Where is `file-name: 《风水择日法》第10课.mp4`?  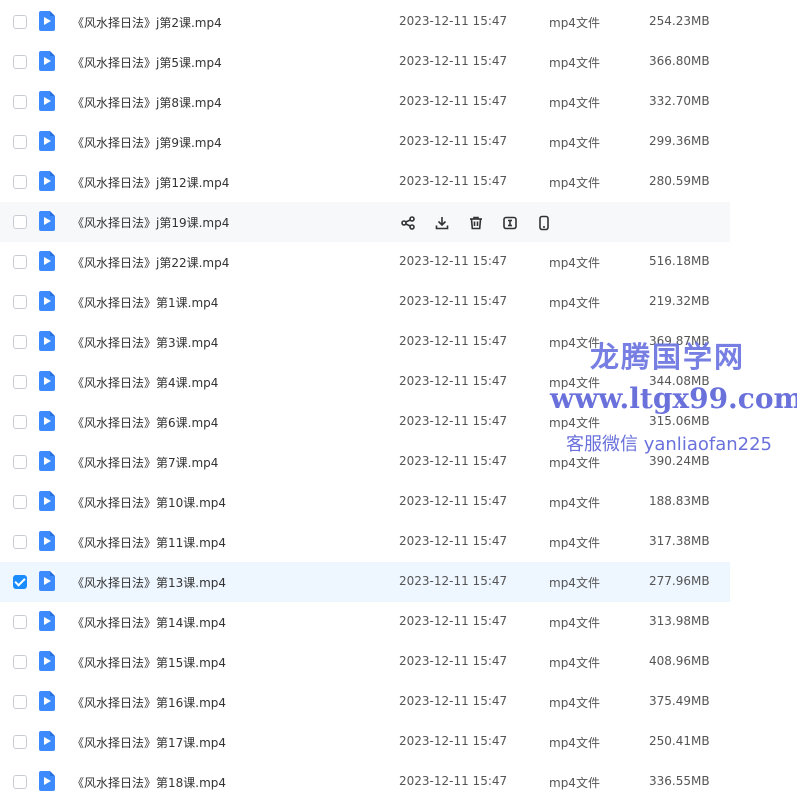 file-name: 《风水择日法》第10课.mp4 is located at coordinates (149, 502).